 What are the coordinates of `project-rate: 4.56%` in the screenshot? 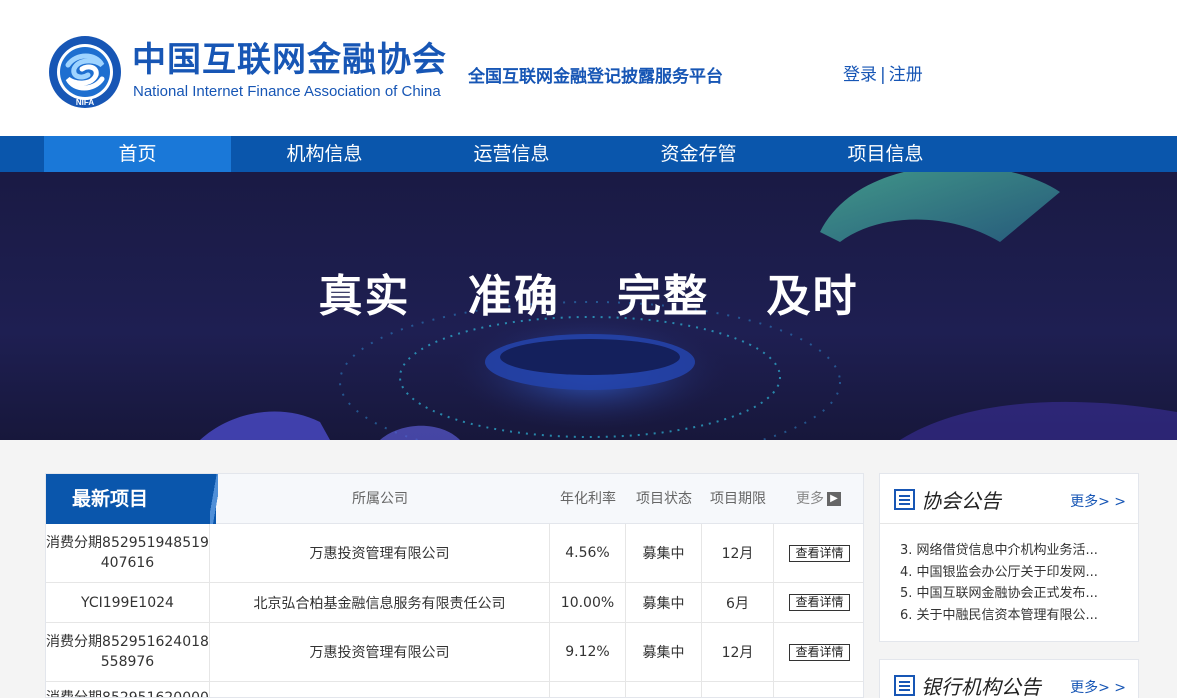 It's located at (588, 553).